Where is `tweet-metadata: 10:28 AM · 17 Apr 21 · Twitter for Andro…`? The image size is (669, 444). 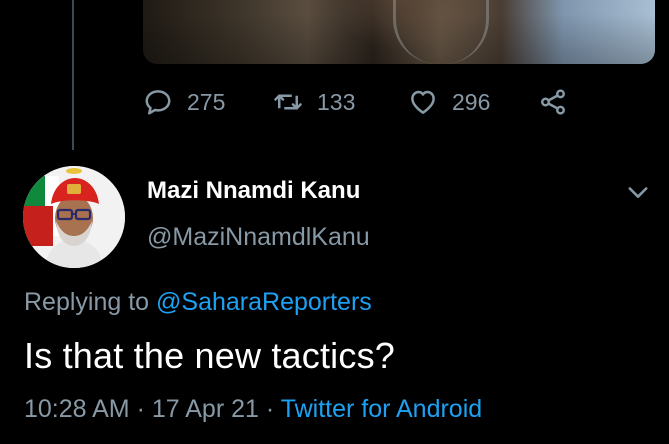
tweet-metadata: 10:28 AM · 17 Apr 21 · Twitter for Andro… is located at coordinates (253, 409).